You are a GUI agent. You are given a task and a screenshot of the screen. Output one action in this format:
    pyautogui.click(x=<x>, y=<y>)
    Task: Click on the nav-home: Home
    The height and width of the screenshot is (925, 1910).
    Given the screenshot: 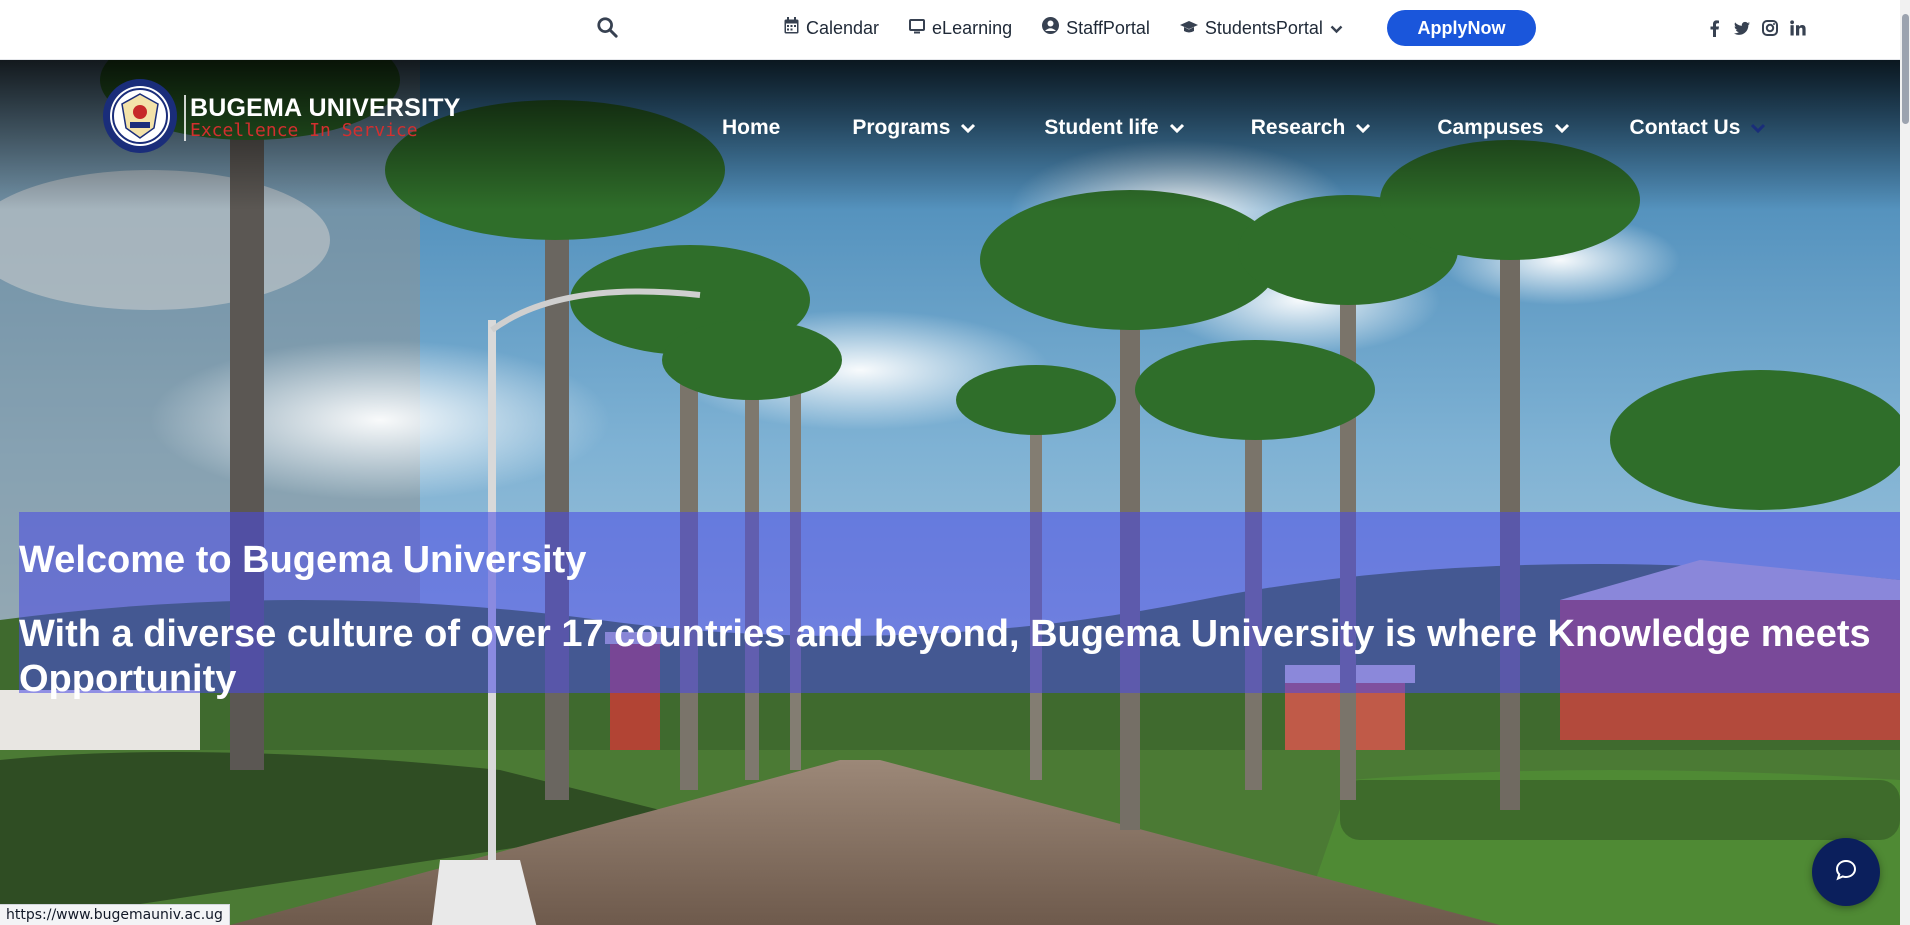 What is the action you would take?
    pyautogui.click(x=751, y=128)
    